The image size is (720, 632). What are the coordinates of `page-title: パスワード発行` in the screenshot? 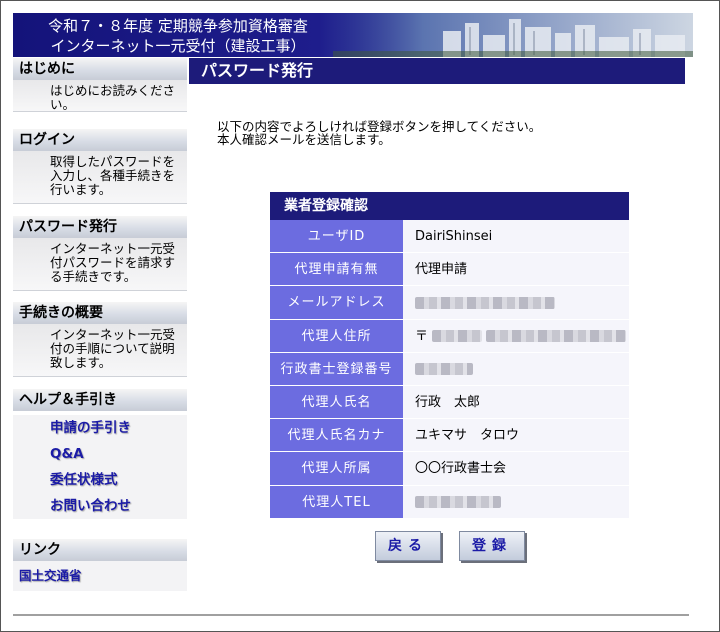 It's located at (437, 71).